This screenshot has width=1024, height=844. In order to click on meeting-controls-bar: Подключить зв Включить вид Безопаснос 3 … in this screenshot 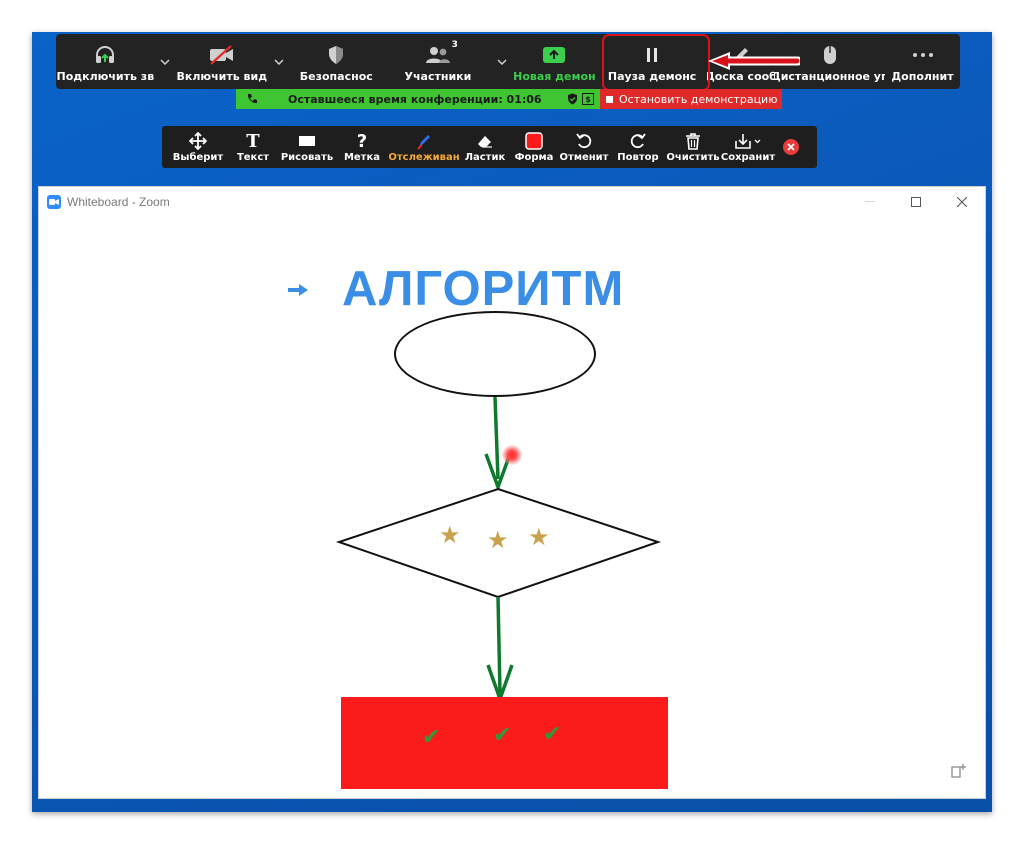, I will do `click(508, 61)`.